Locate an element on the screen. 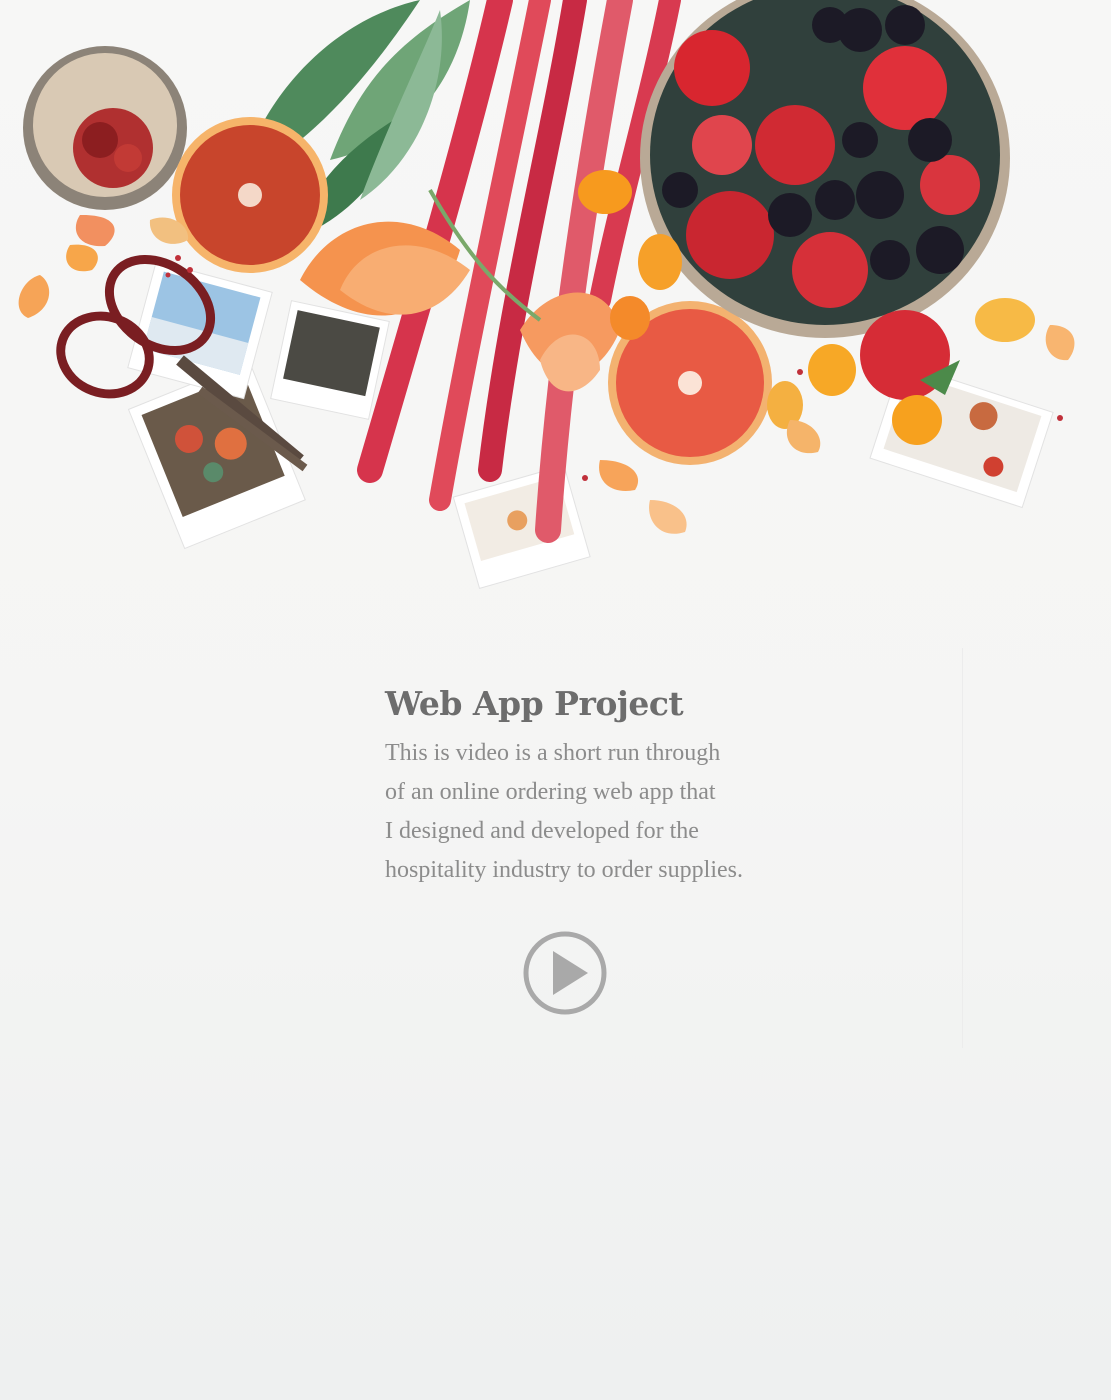 The image size is (1111, 1400). play-video-button is located at coordinates (565, 973).